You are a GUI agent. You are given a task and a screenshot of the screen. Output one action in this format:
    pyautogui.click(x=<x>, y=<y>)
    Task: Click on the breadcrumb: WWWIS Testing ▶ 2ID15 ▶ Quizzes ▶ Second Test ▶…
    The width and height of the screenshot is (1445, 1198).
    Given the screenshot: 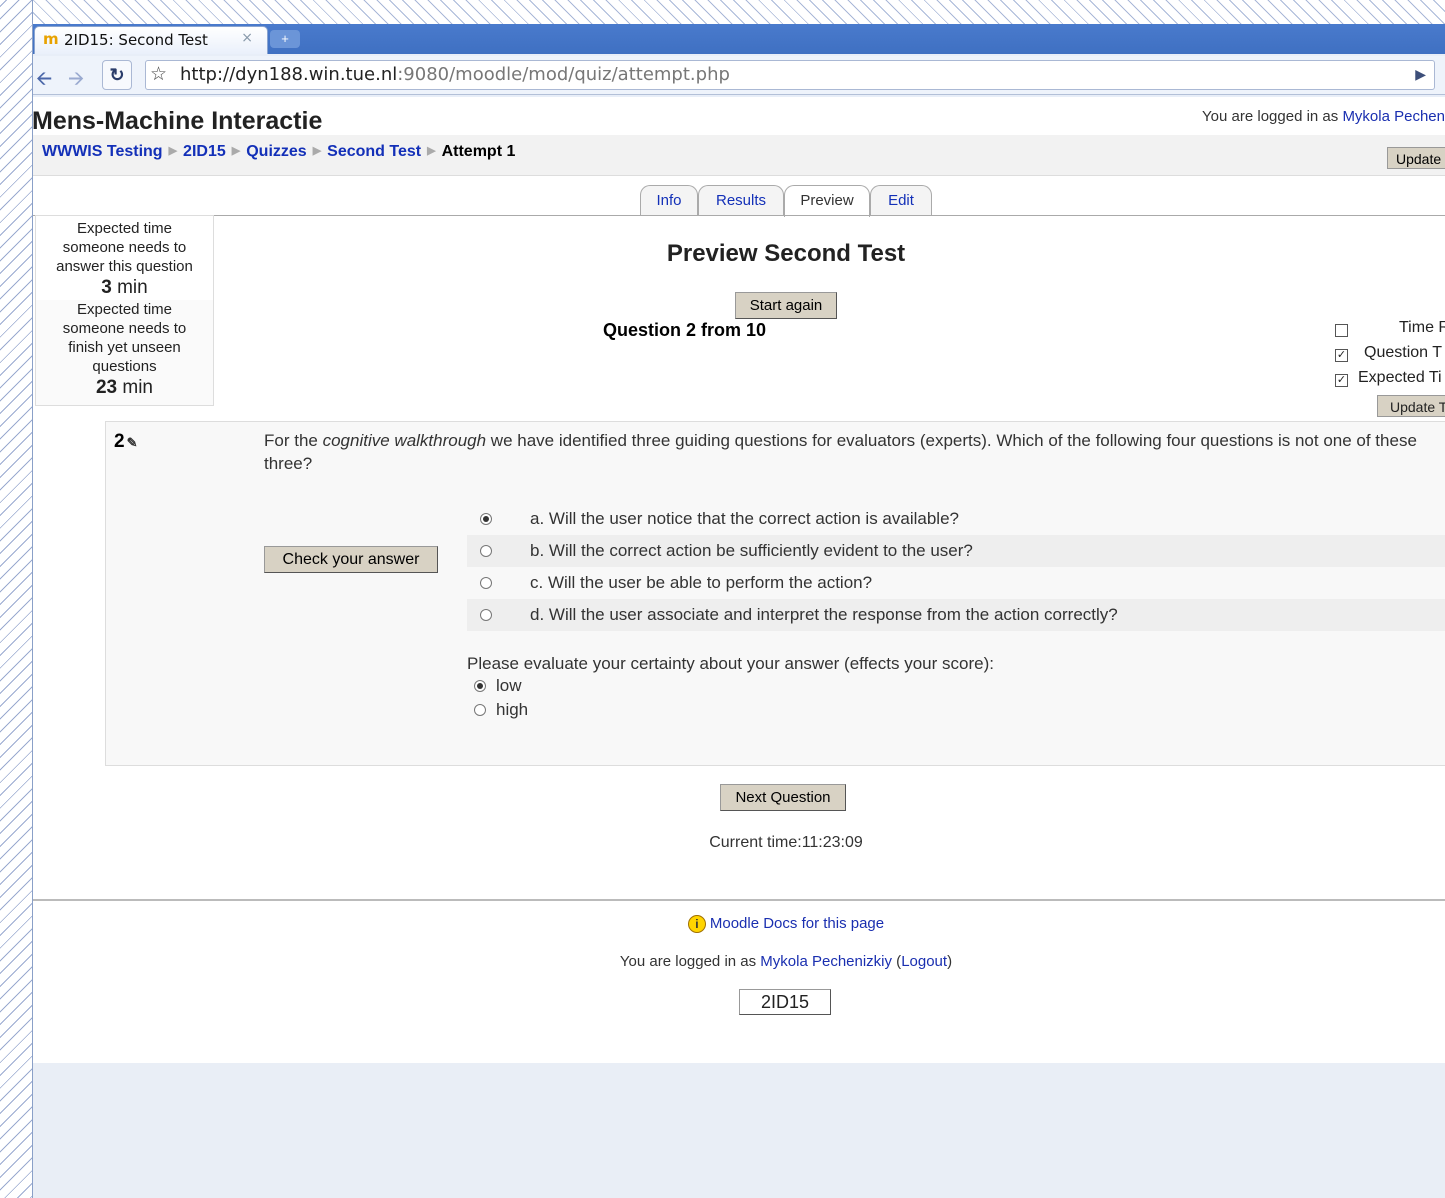 What is the action you would take?
    pyautogui.click(x=278, y=152)
    